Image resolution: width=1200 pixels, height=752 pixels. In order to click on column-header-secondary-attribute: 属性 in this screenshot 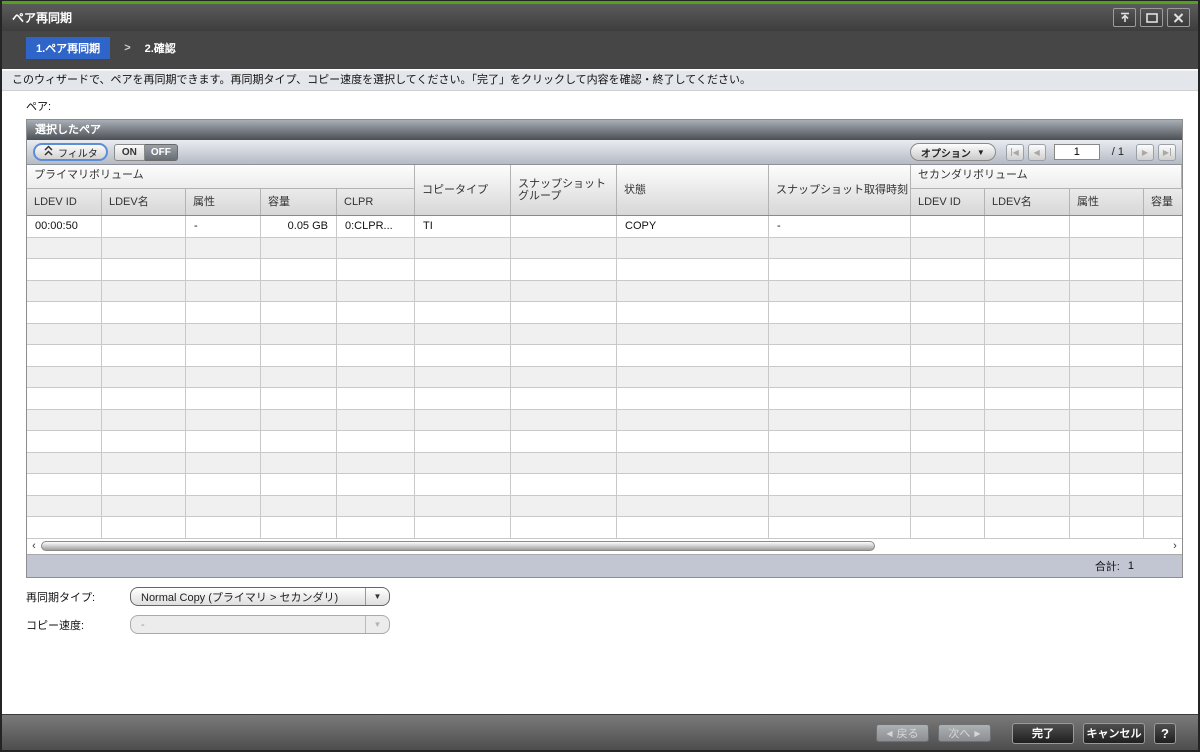, I will do `click(1107, 202)`.